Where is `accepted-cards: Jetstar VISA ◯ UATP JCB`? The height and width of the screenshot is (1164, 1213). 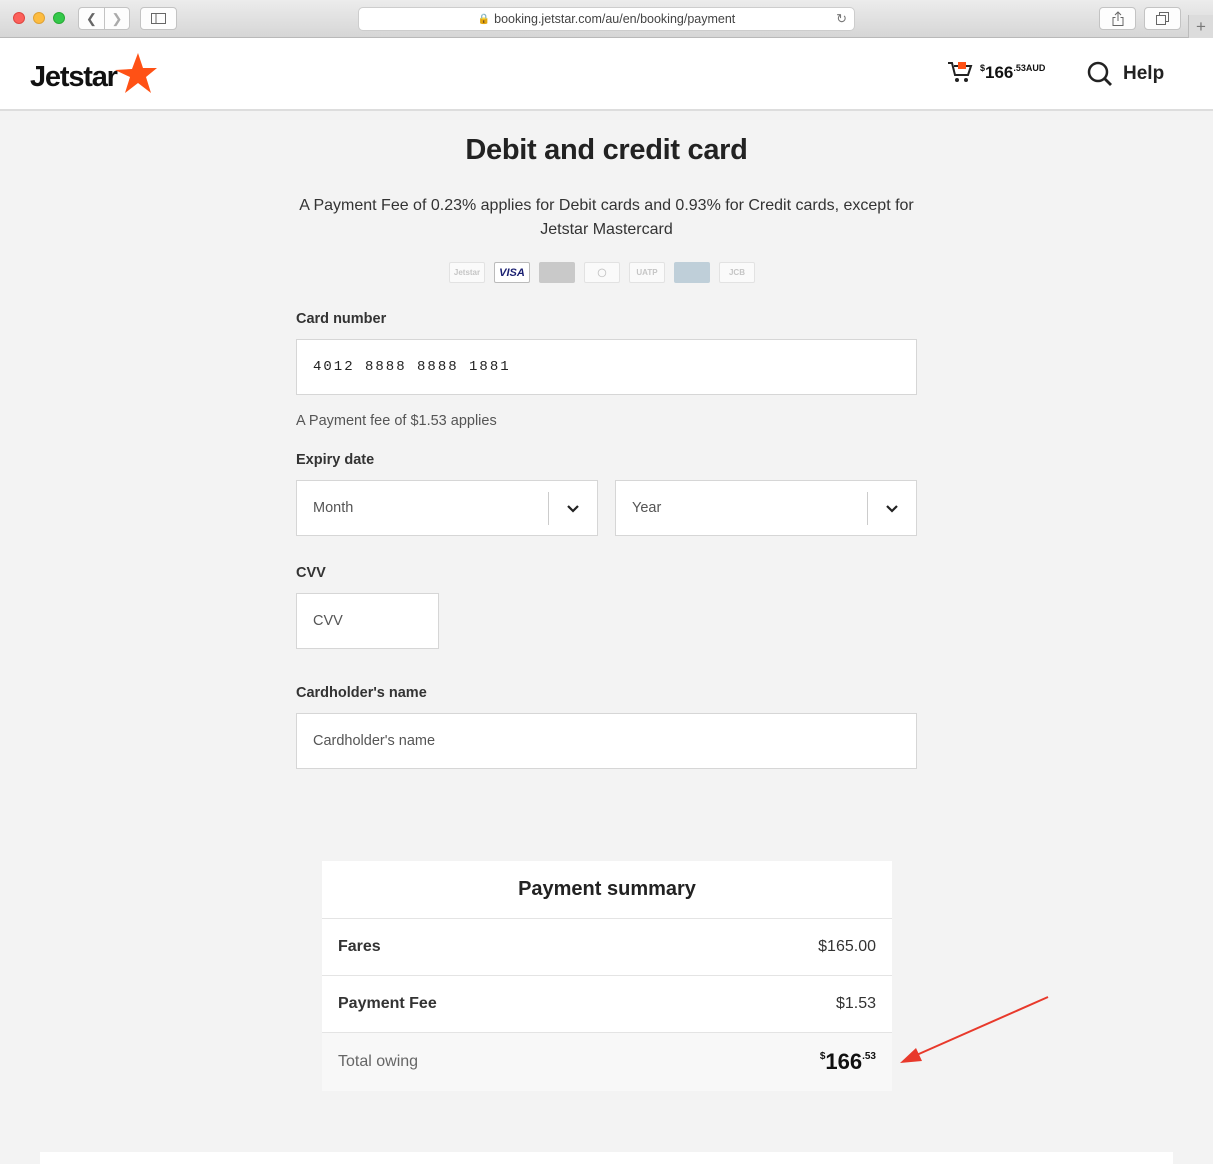 accepted-cards: Jetstar VISA ◯ UATP JCB is located at coordinates (602, 272).